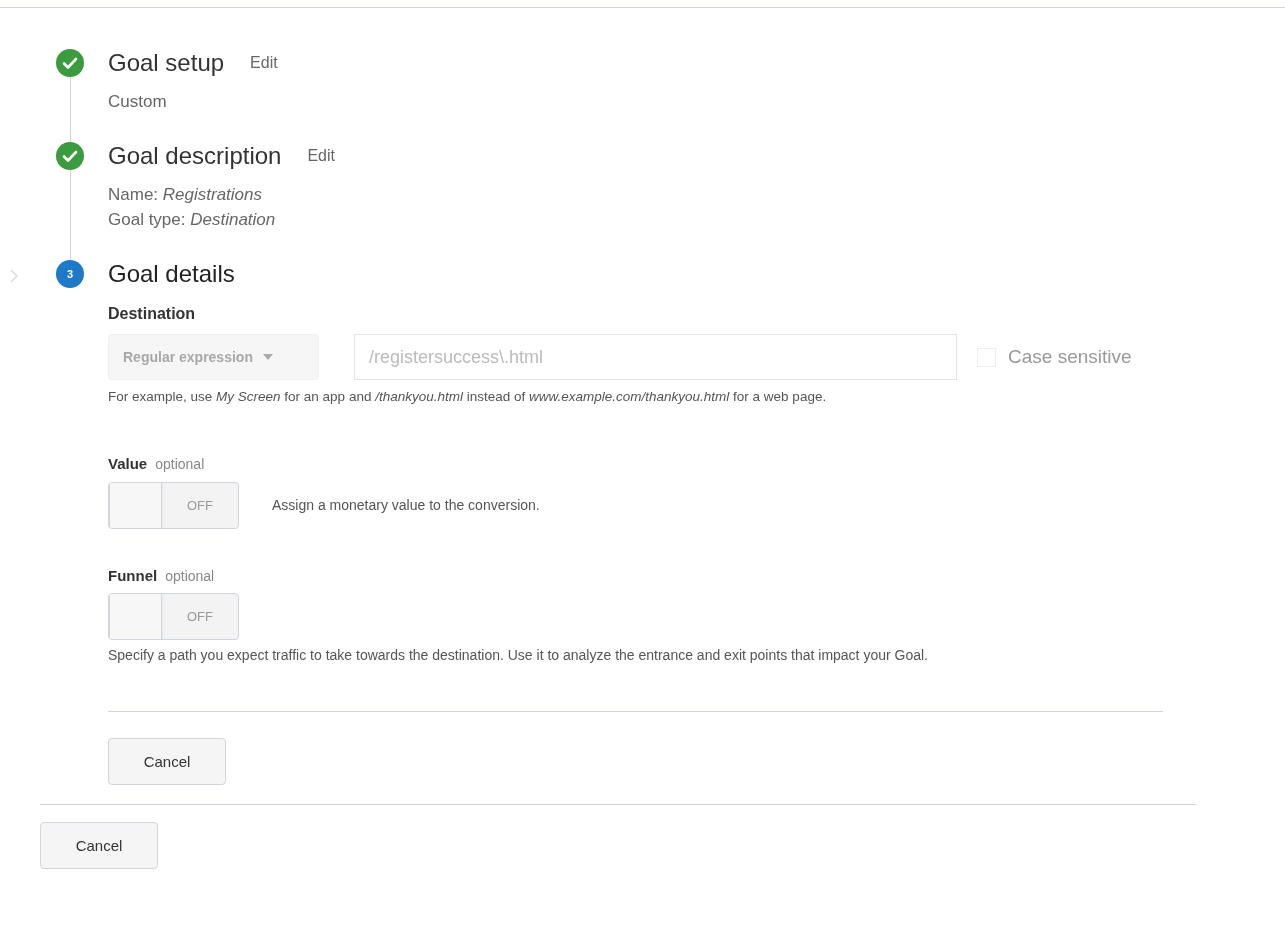 This screenshot has width=1285, height=929. Describe the element at coordinates (133, 575) in the screenshot. I see `option-label: Funnel` at that location.